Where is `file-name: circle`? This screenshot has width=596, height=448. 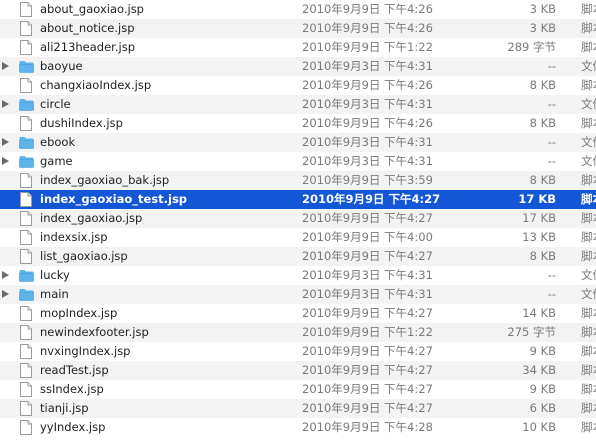
file-name: circle is located at coordinates (55, 104).